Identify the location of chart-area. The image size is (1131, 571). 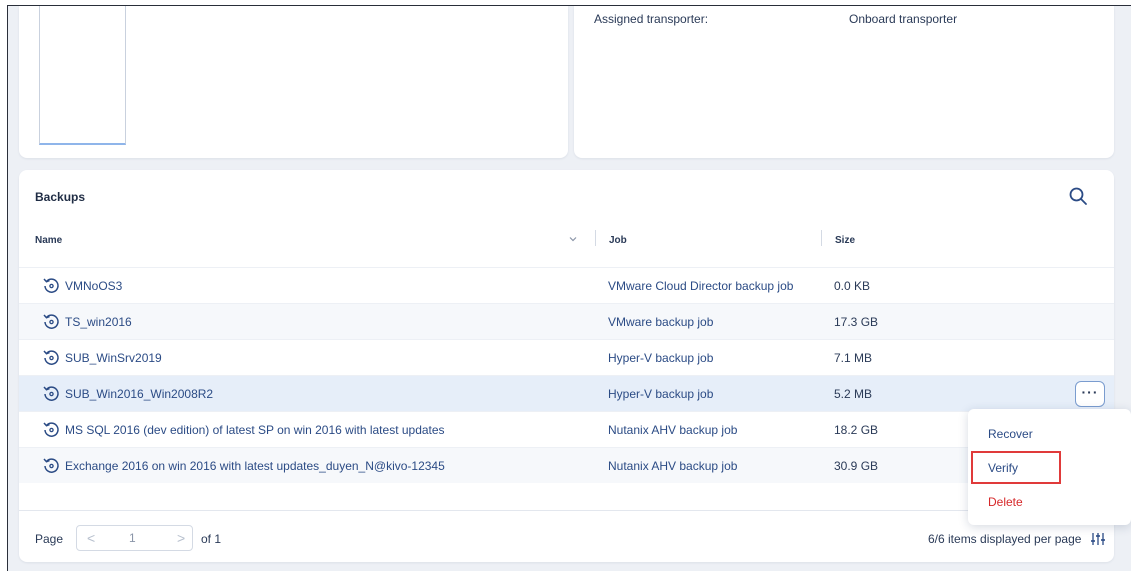
(82, 75).